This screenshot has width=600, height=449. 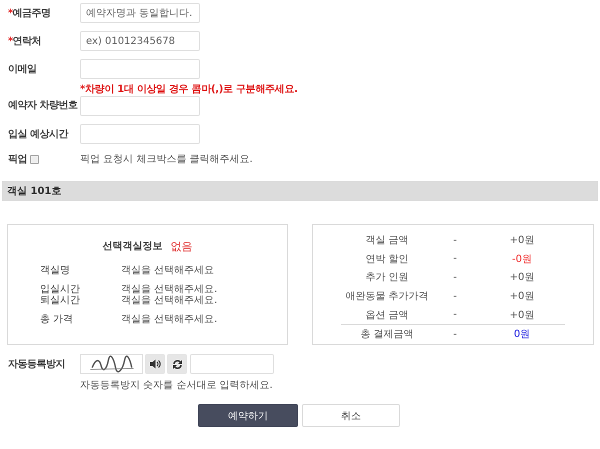 I want to click on input-field: ex) 01012345678, so click(x=140, y=41).